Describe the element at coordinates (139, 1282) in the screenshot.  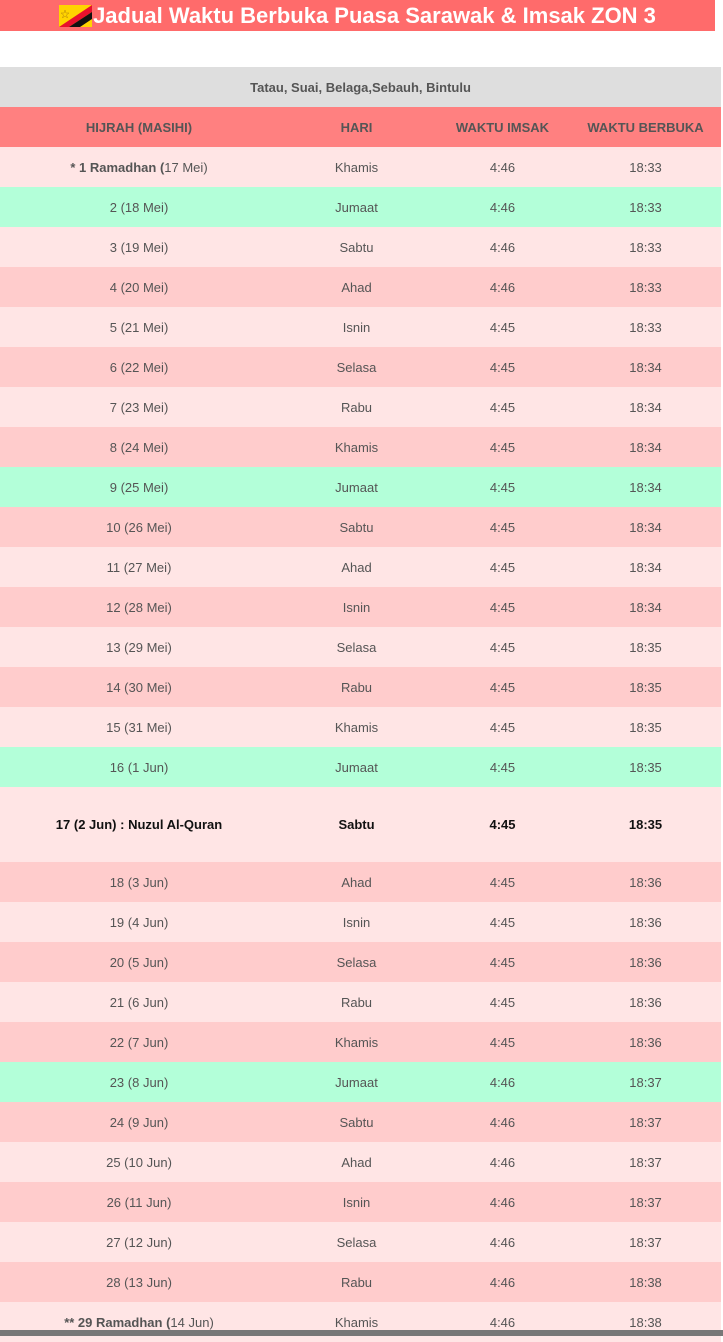
I see `cell-hijrah: 28 (13 Jun)` at that location.